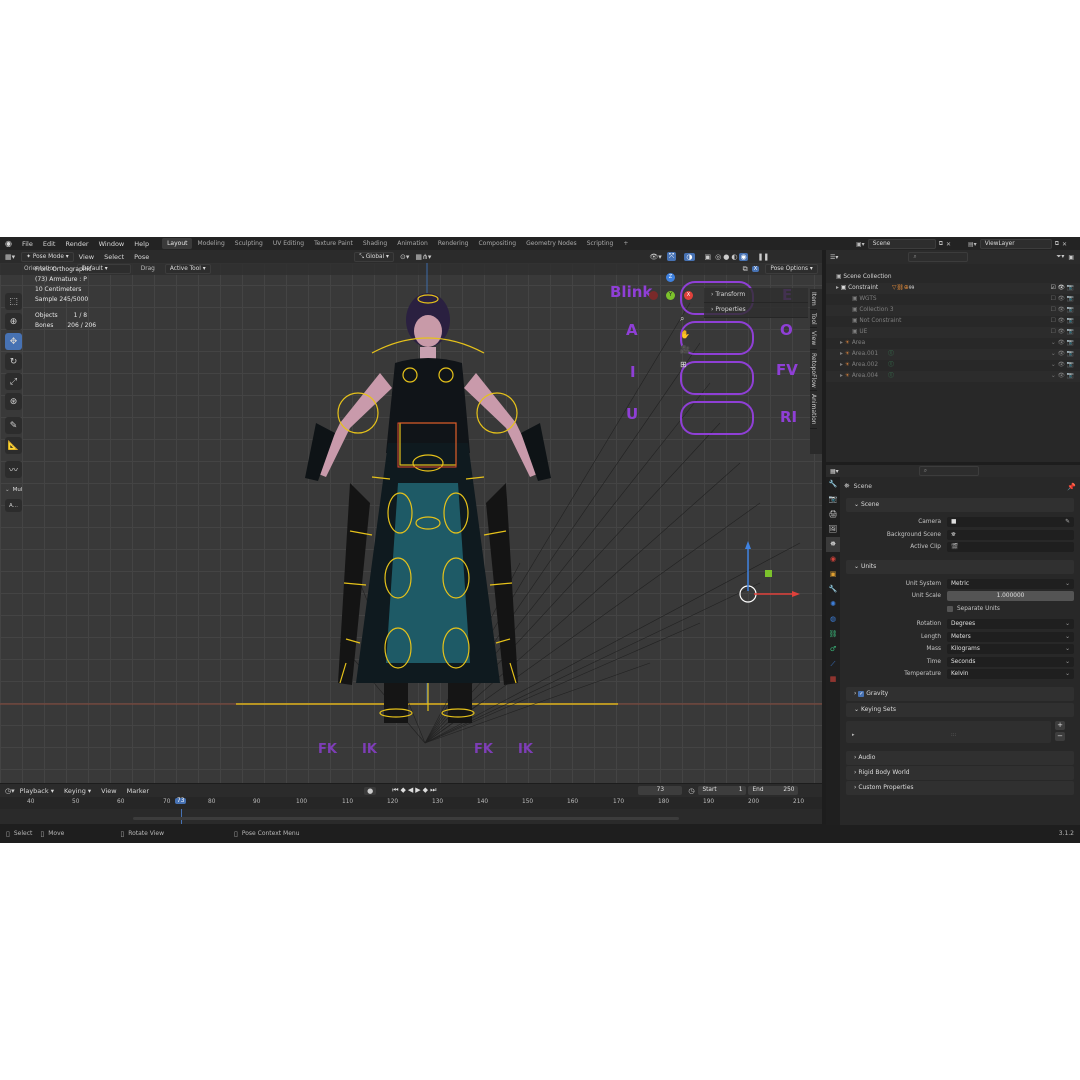 This screenshot has width=1080, height=1080. What do you see at coordinates (370, 790) in the screenshot?
I see `record-icon: ●` at bounding box center [370, 790].